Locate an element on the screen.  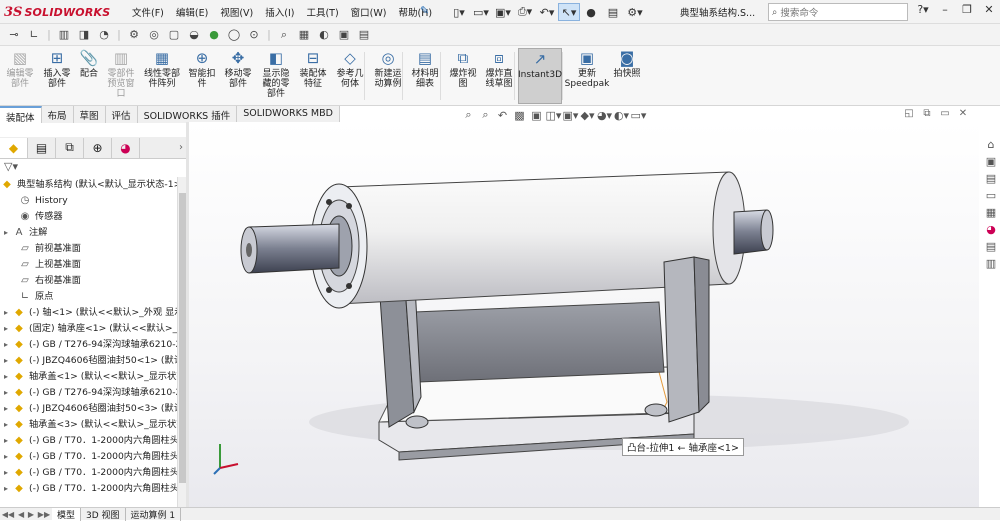
dynamic-annotation-icon: ▣ is located at coordinates (536, 115).